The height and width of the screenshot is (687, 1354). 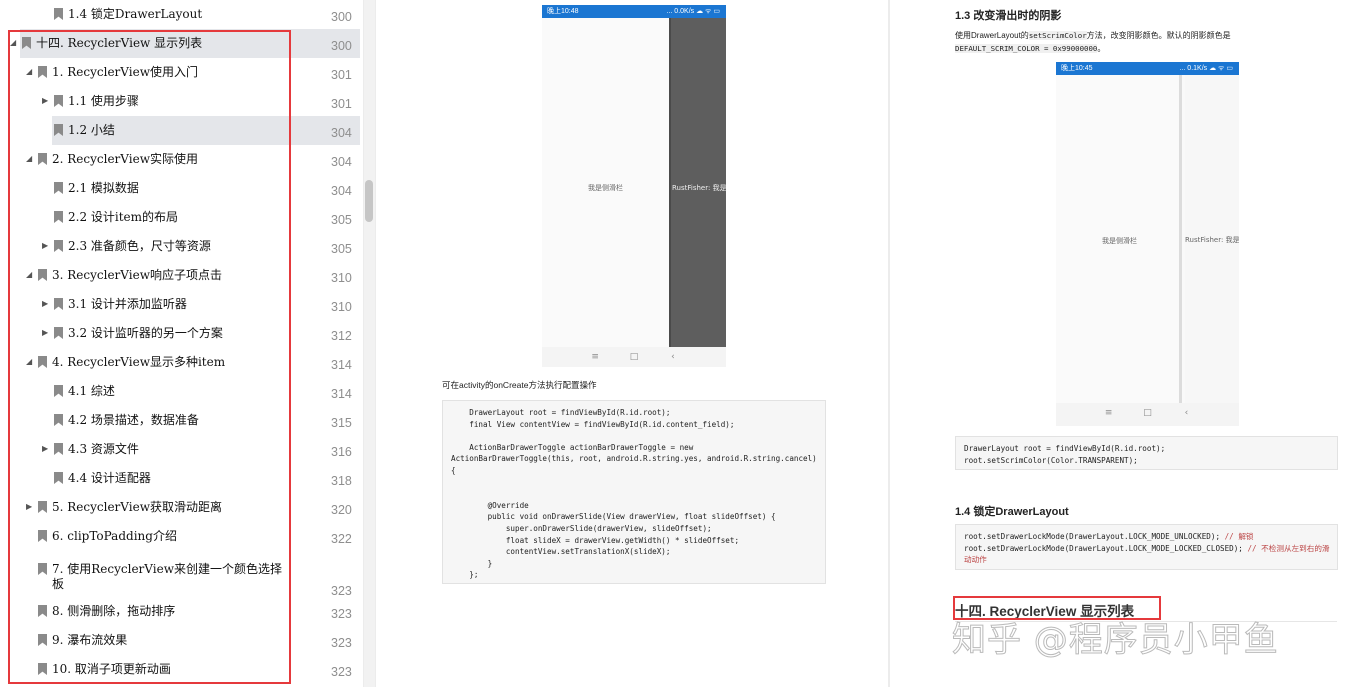 I want to click on phone-content-text: RustFisher: 我是主, so click(x=1212, y=240).